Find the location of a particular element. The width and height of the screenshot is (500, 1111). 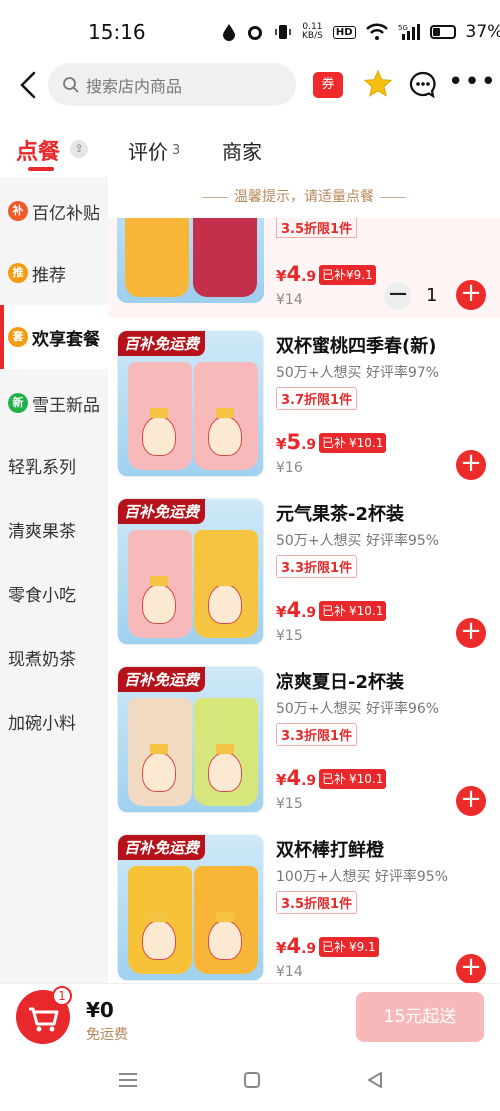

product-card-partial: 3.5折限1件 ¥4.9 已补 ¥9.1 ¥14 is located at coordinates (304, 268).